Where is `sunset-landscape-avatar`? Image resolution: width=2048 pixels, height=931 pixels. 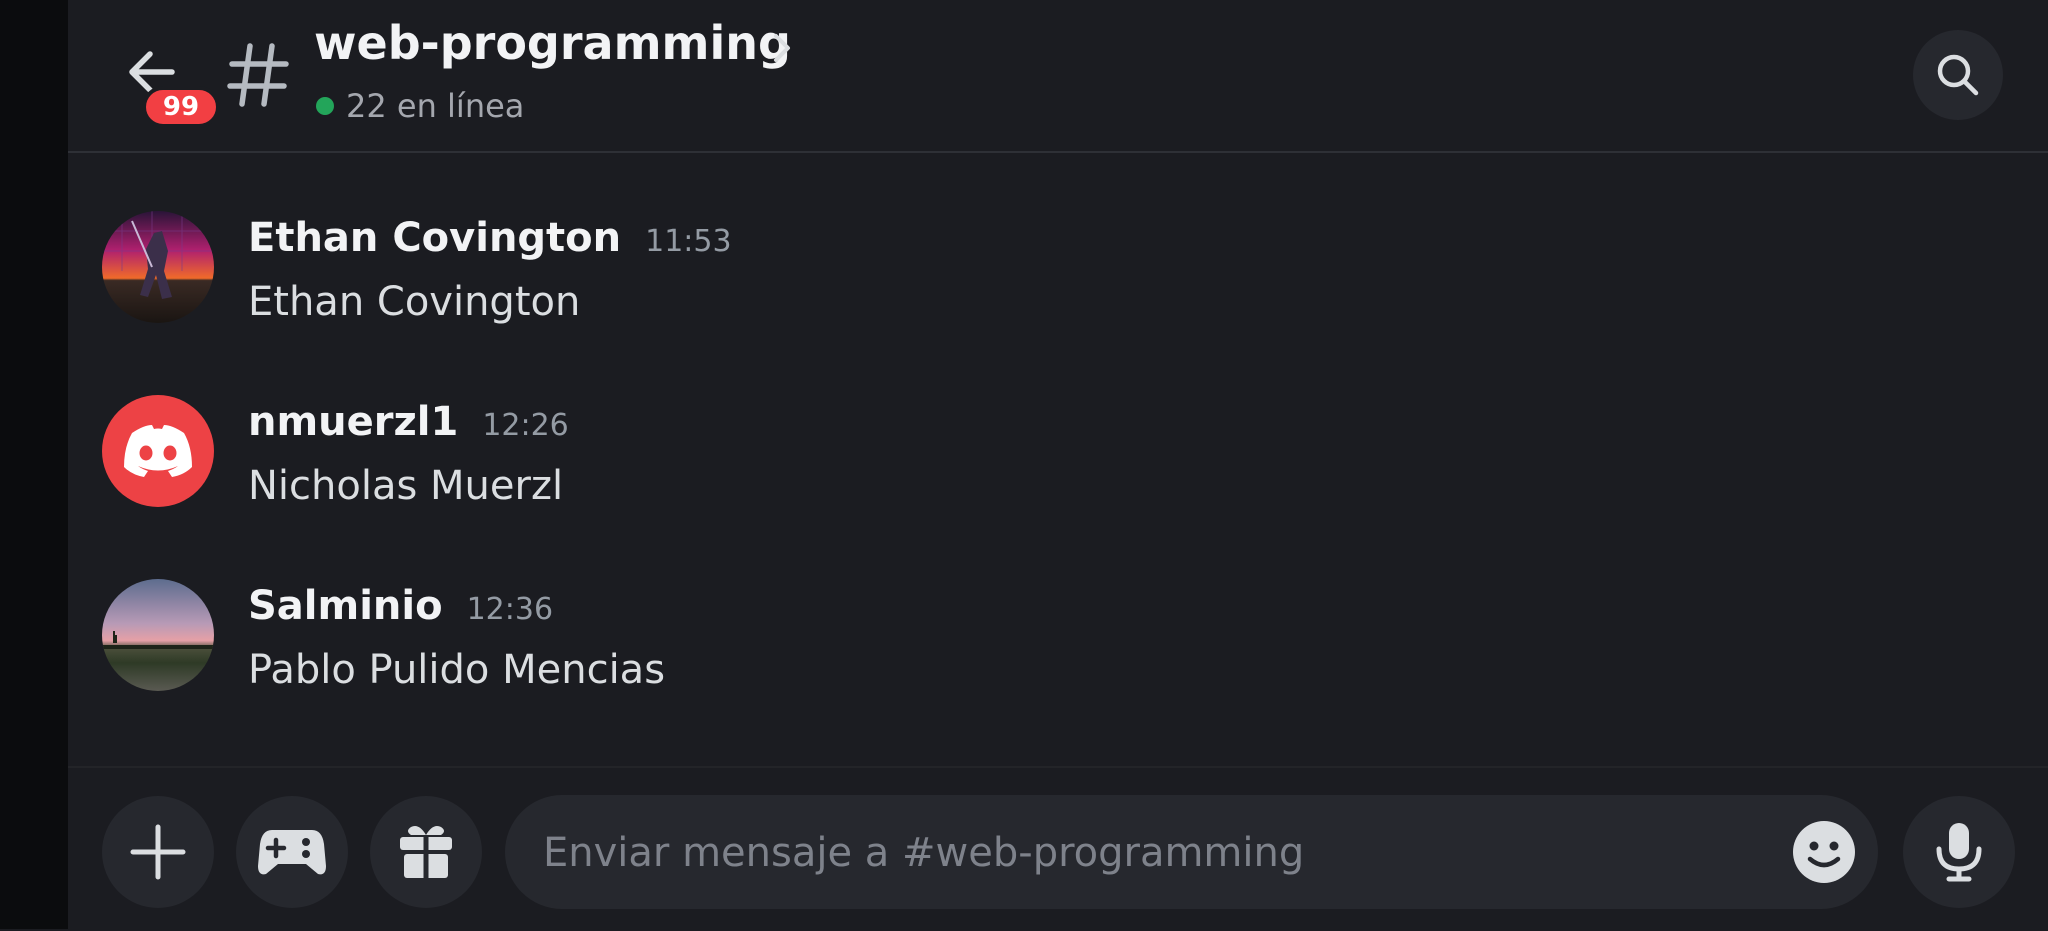 sunset-landscape-avatar is located at coordinates (158, 635).